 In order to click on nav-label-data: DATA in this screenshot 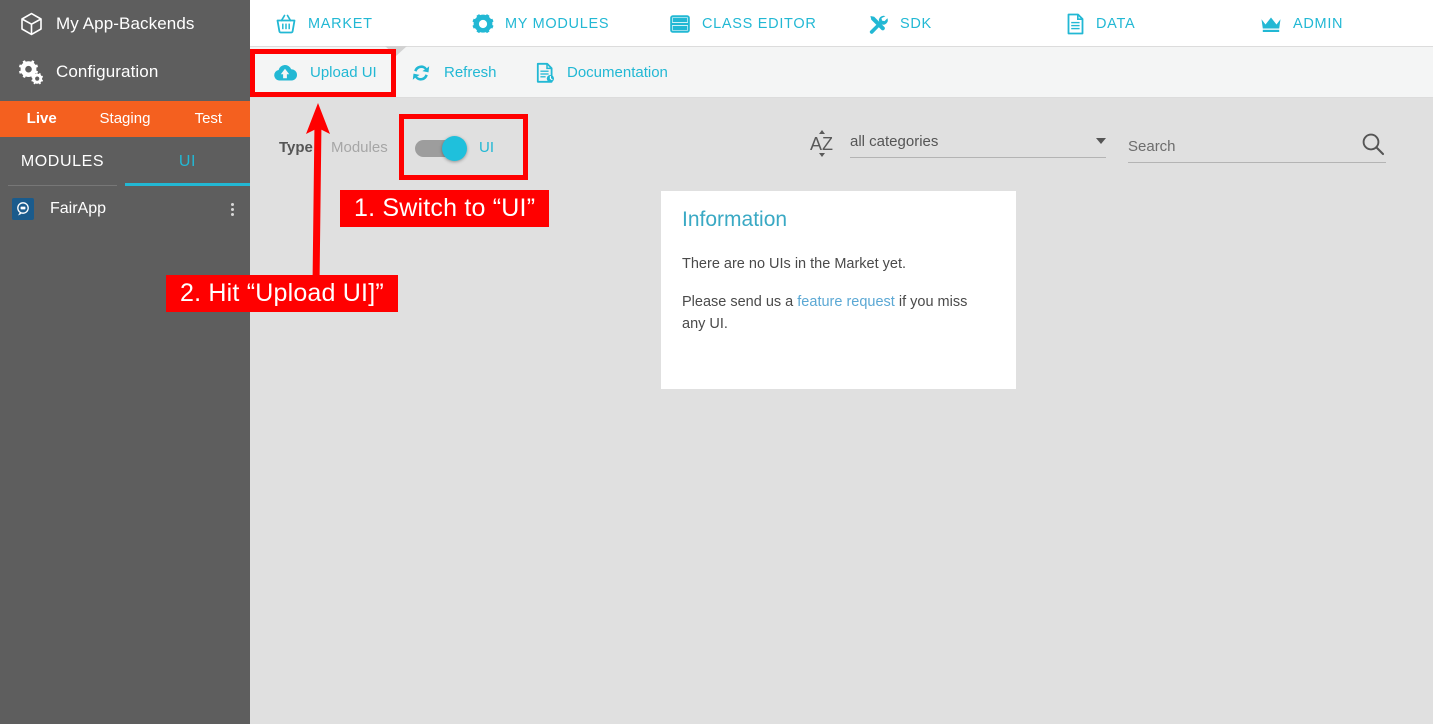, I will do `click(1116, 23)`.